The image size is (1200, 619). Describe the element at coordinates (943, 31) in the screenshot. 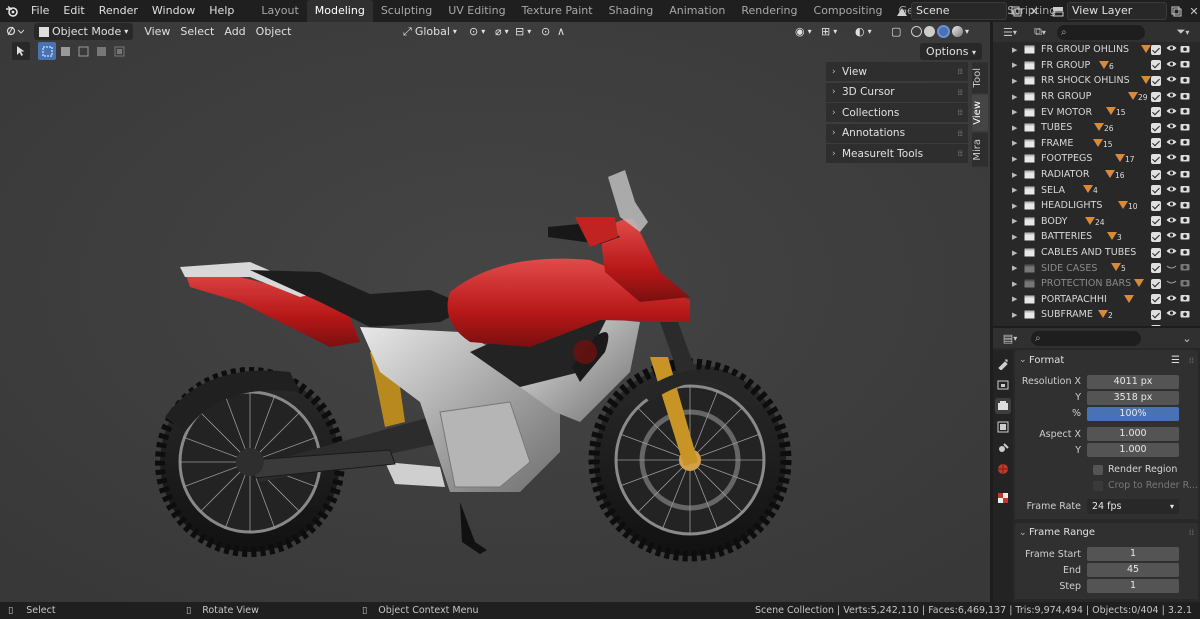

I see `material-shading-icon` at that location.